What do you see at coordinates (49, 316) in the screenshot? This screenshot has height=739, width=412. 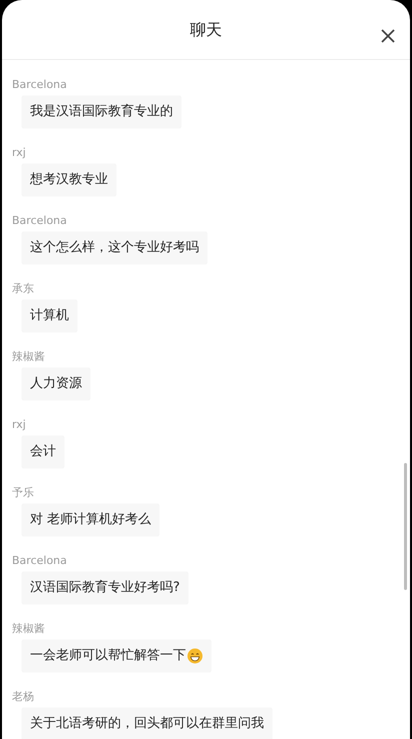 I see `message-text: 计算机` at bounding box center [49, 316].